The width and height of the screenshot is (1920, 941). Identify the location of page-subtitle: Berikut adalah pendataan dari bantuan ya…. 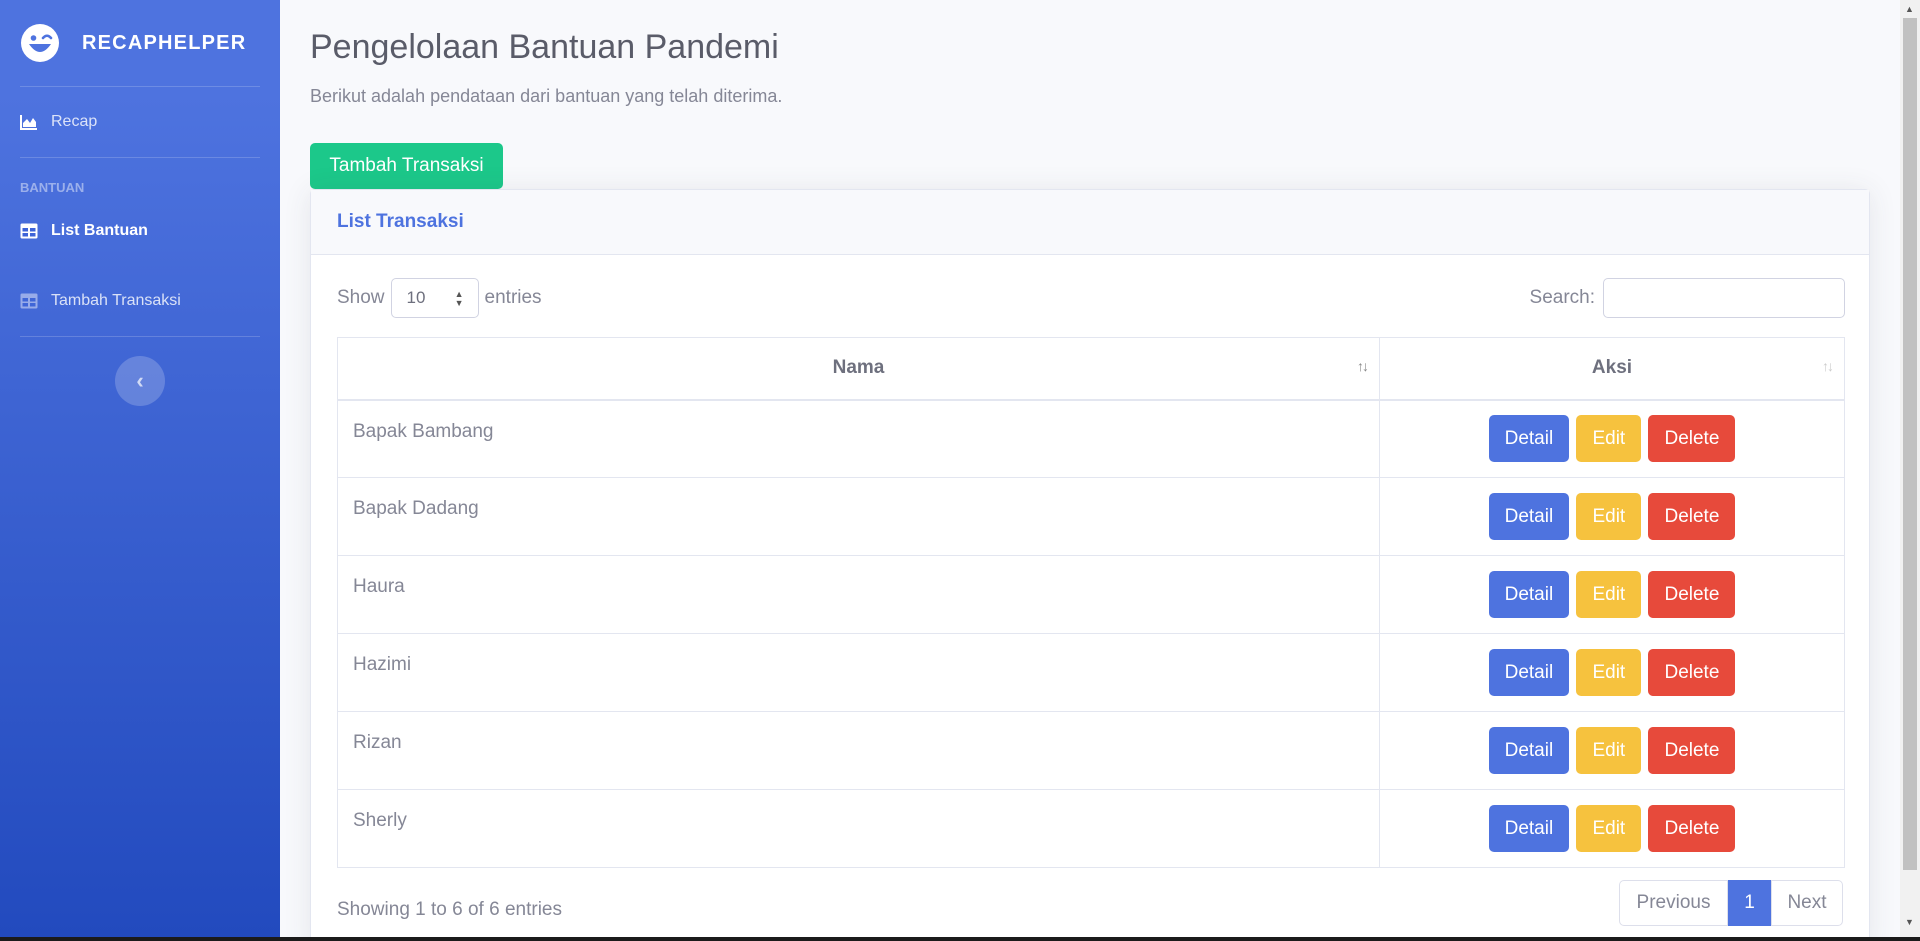
(546, 96).